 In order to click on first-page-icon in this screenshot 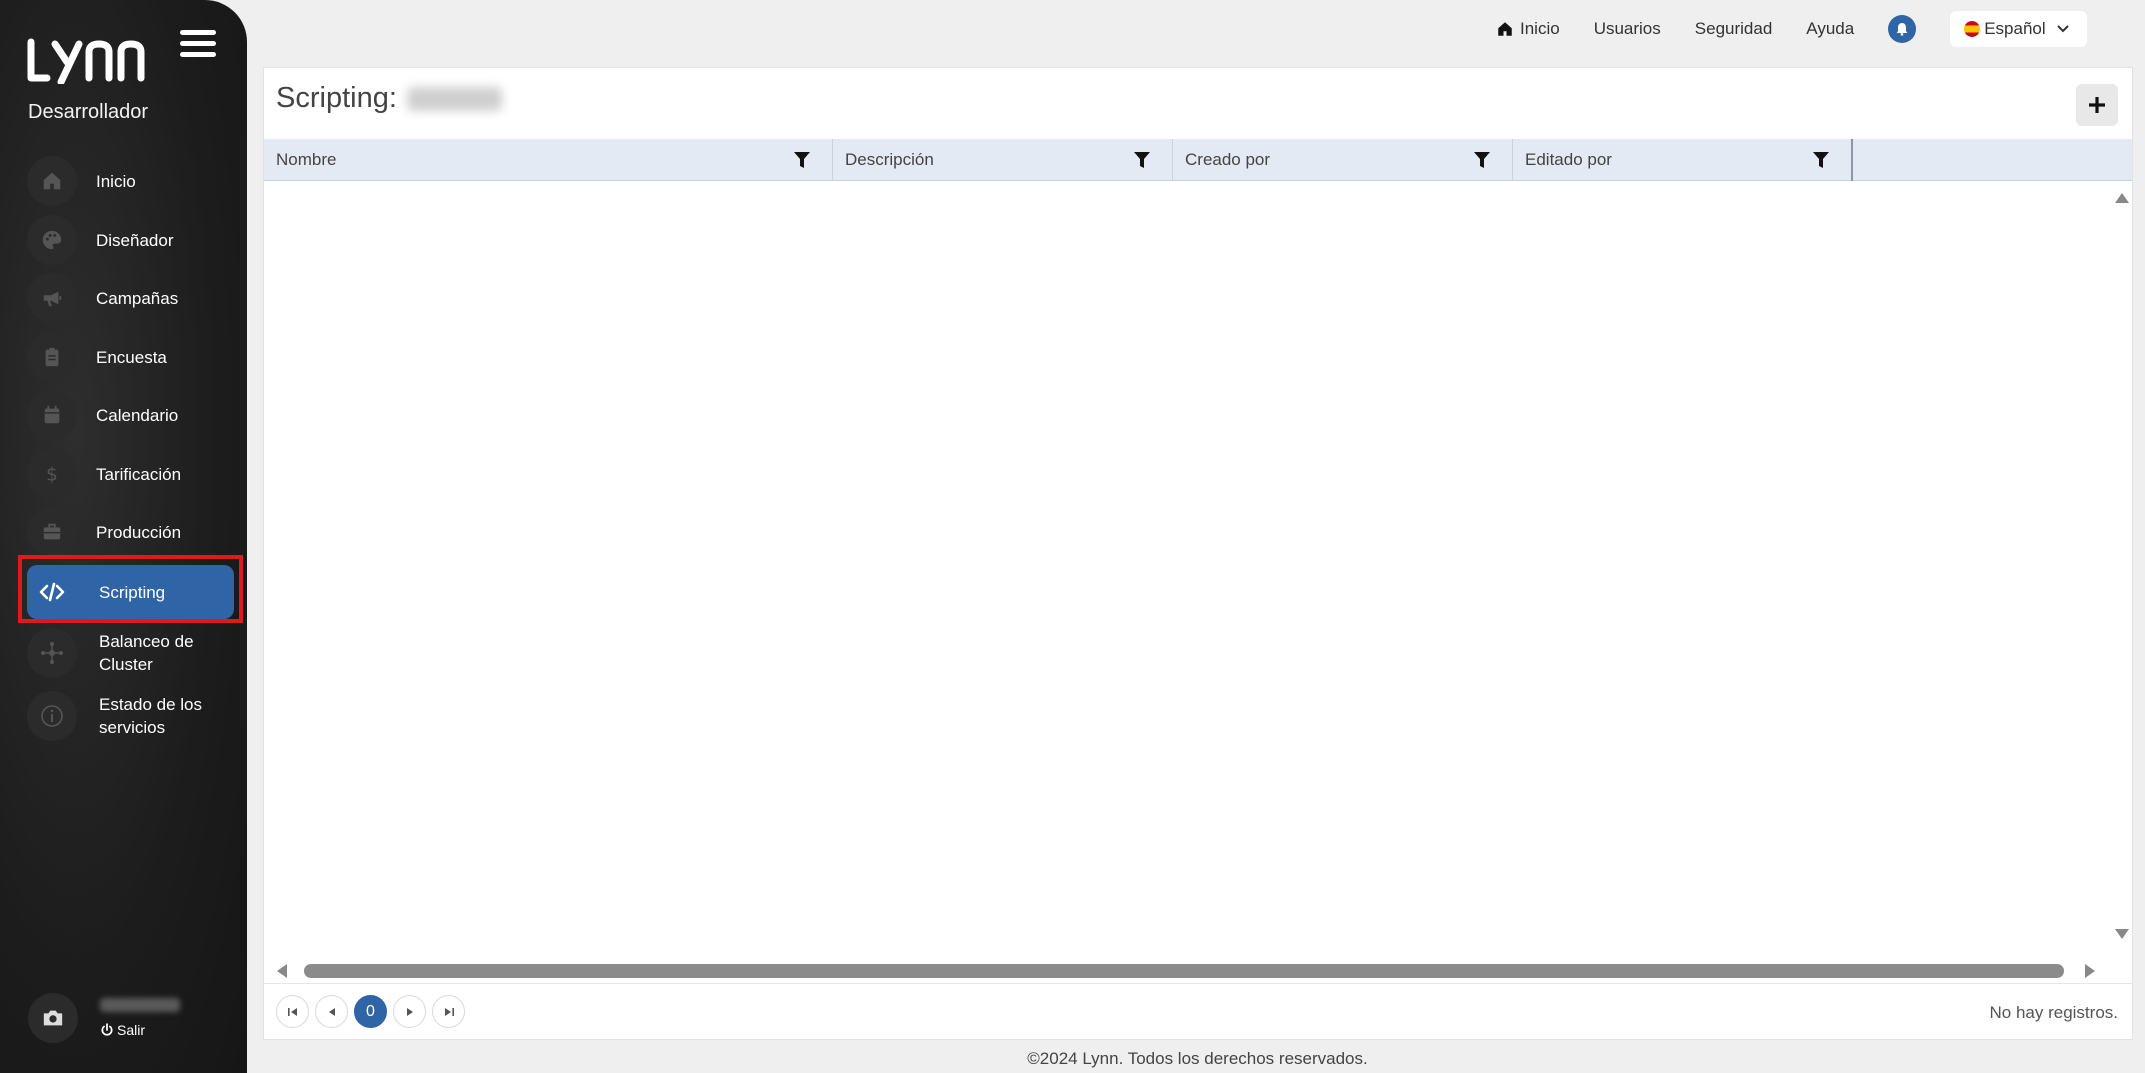, I will do `click(292, 1011)`.